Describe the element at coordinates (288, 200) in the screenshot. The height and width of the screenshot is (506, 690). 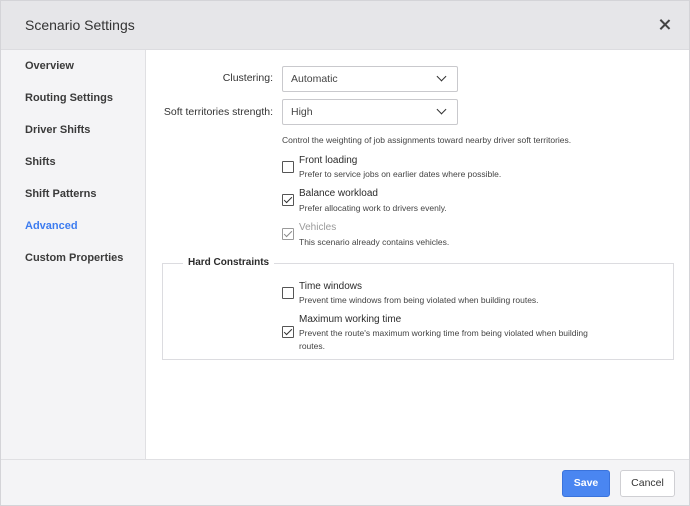
I see `balance-workload-checkbox` at that location.